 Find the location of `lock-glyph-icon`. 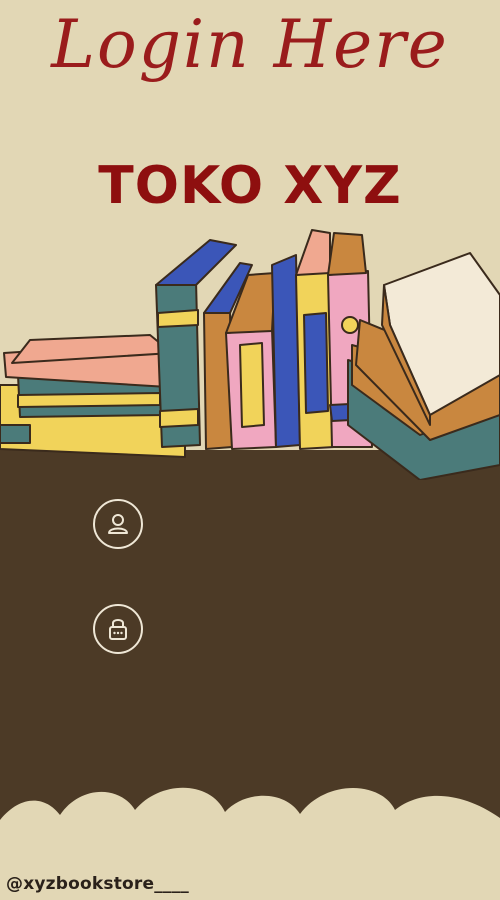

lock-glyph-icon is located at coordinates (118, 629).